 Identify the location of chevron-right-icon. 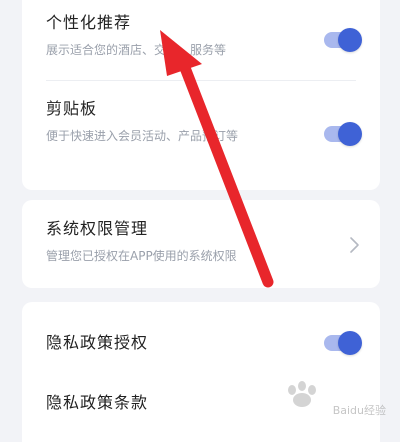
(354, 245).